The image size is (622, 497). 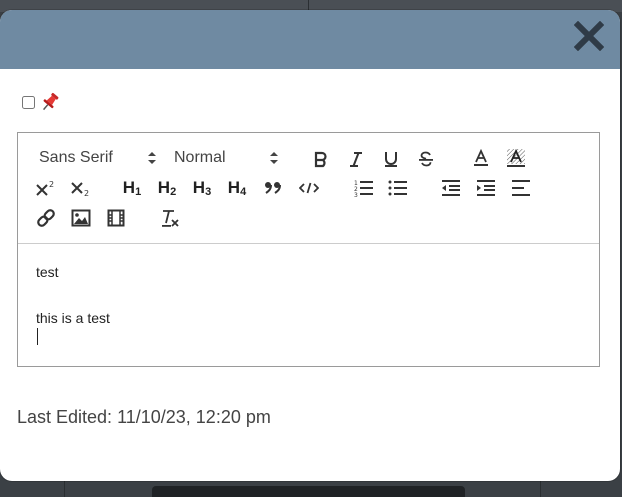 I want to click on video-button, so click(x=116, y=218).